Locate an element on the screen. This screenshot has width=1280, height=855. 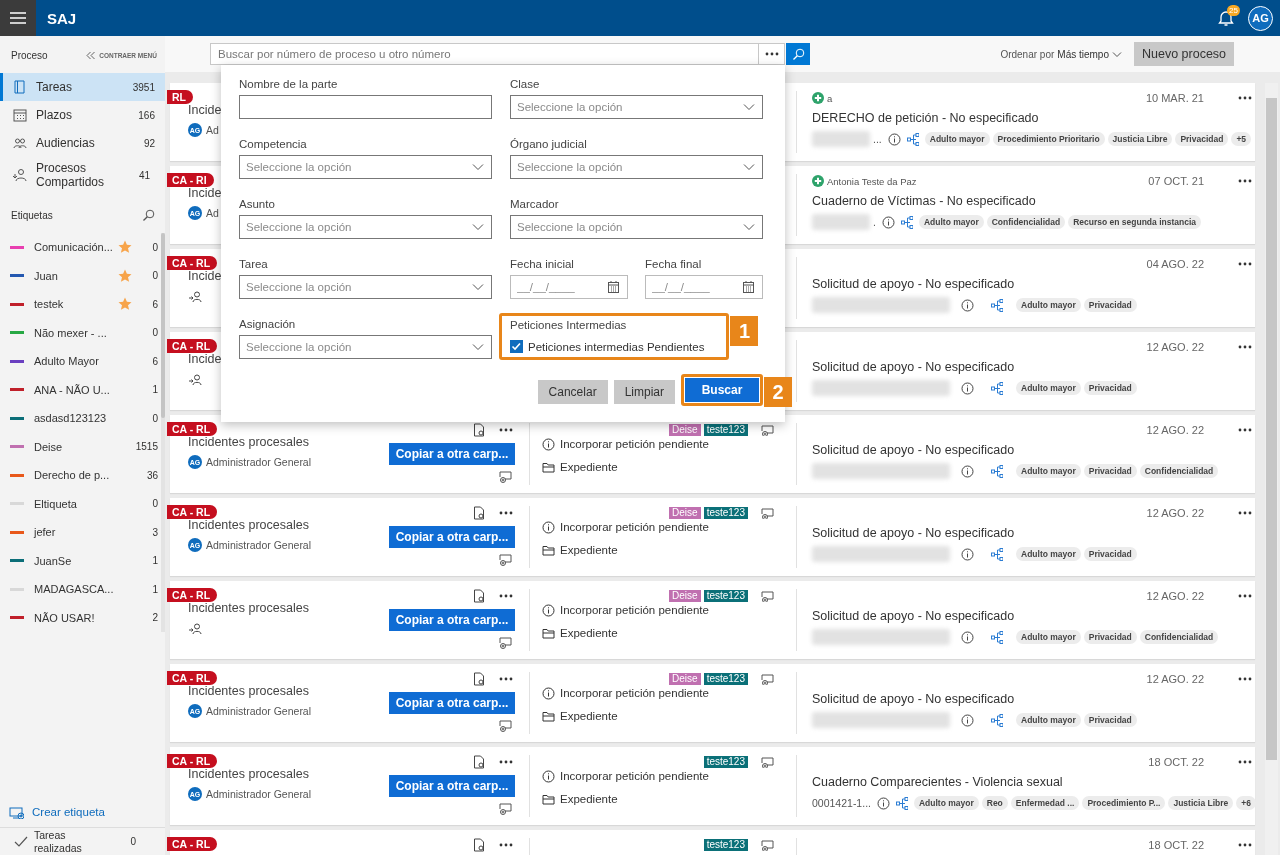
label-count: 36 is located at coordinates (151, 475).